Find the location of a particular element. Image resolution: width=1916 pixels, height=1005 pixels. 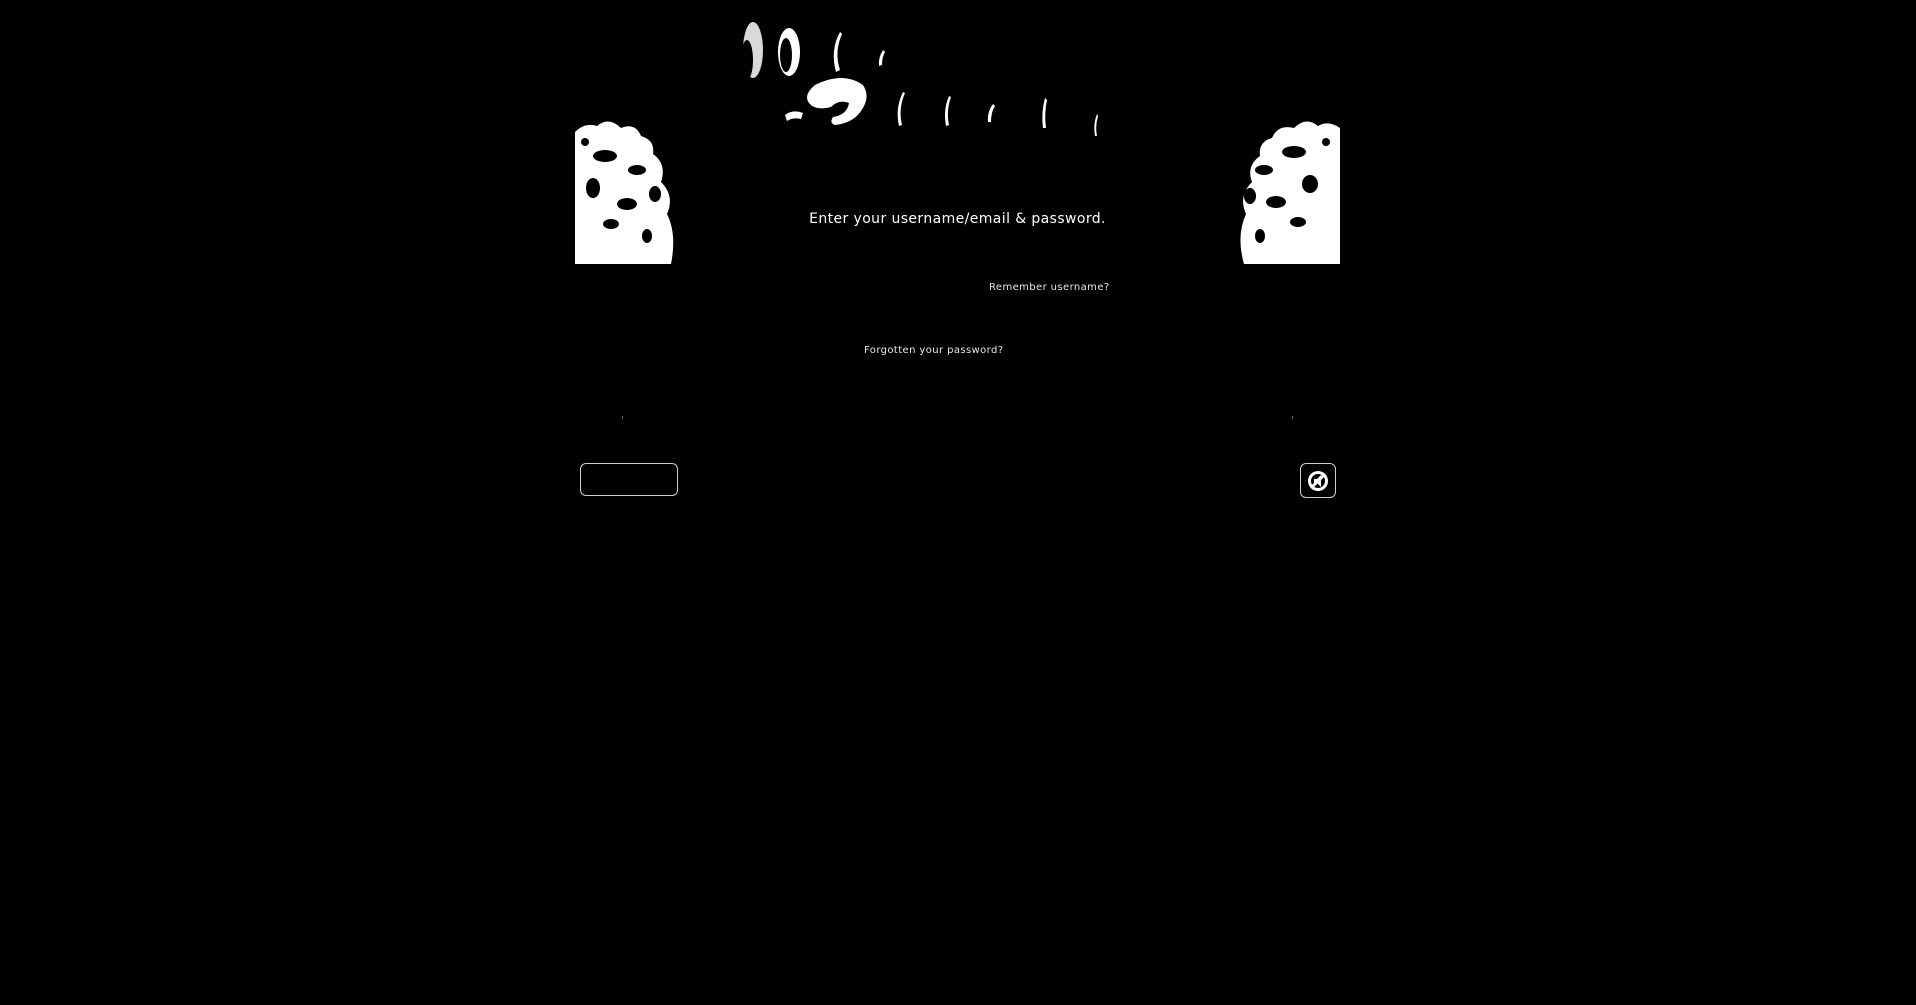

remember-username-toggle: Remember username? is located at coordinates (1049, 287).